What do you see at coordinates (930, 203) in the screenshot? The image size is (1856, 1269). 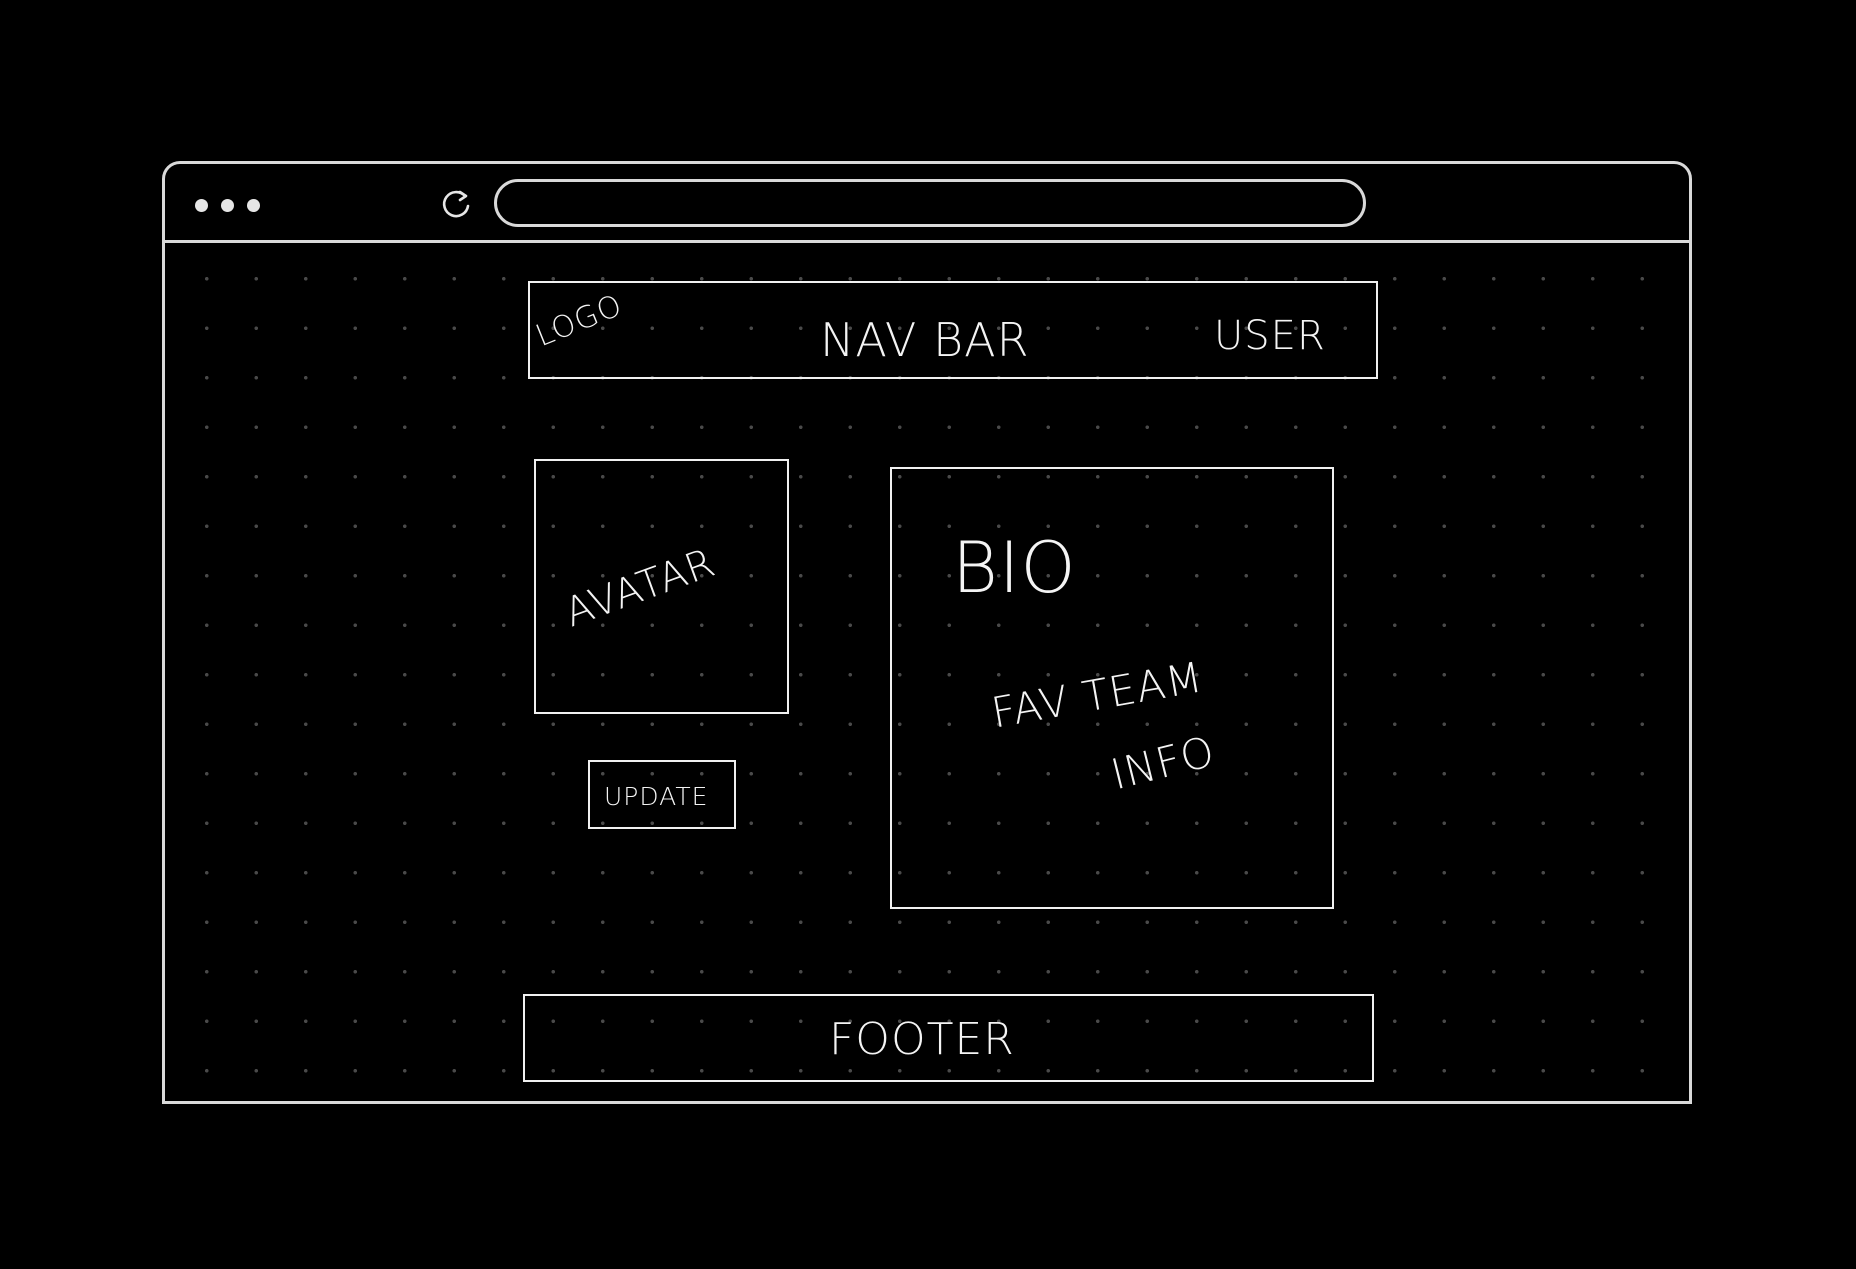 I see `address-bar` at bounding box center [930, 203].